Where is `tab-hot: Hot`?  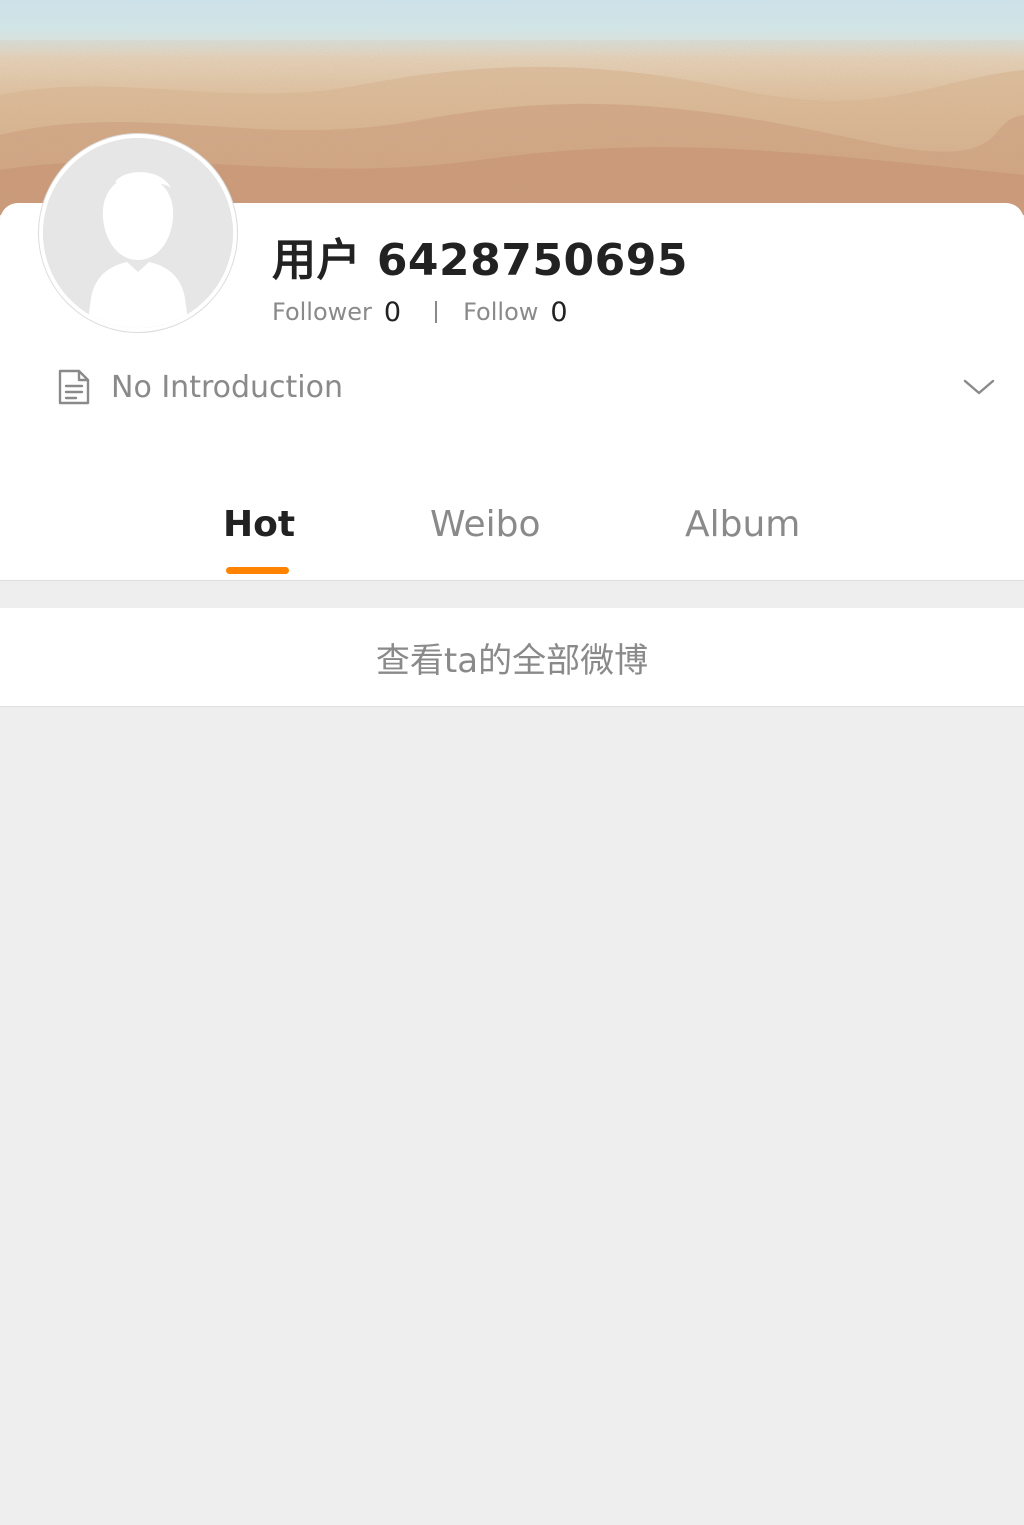
tab-hot: Hot is located at coordinates (259, 535).